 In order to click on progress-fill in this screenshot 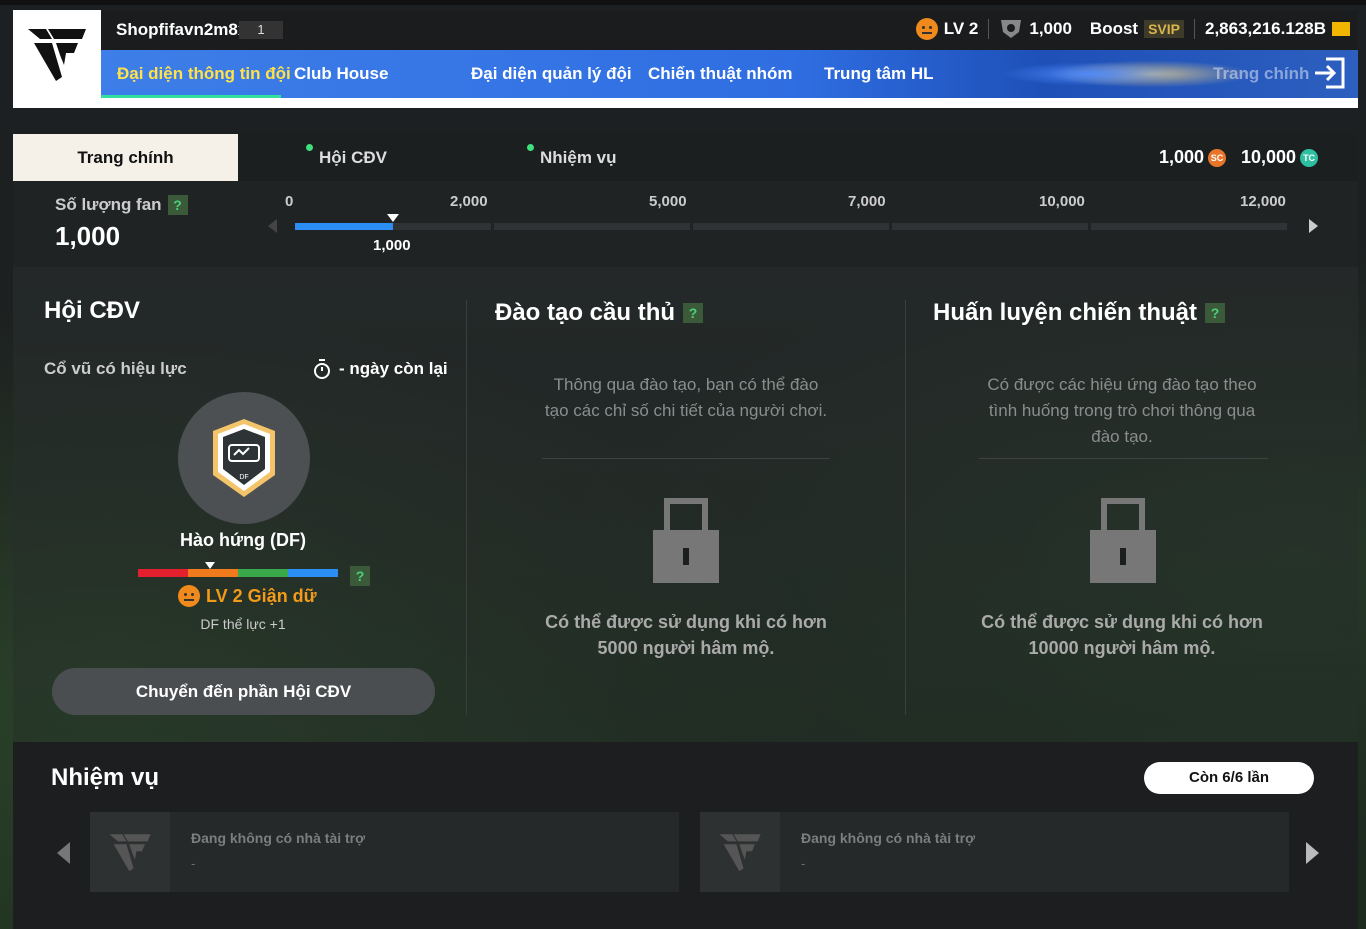, I will do `click(344, 226)`.